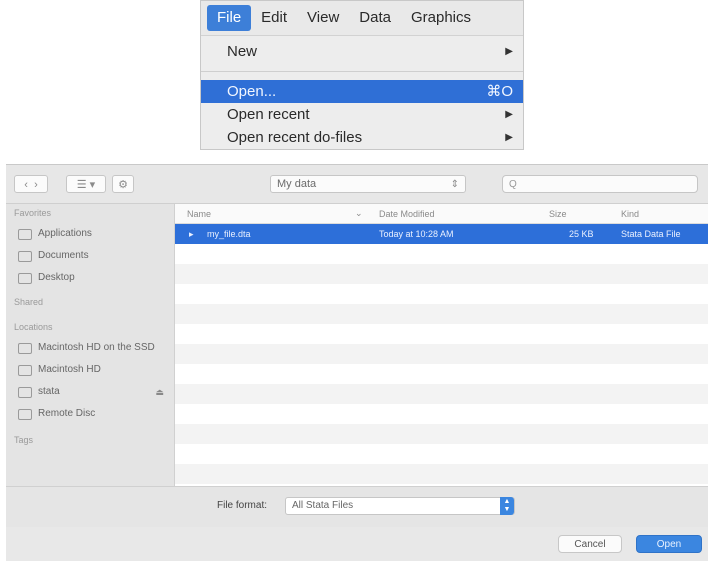 The image size is (708, 561). Describe the element at coordinates (199, 214) in the screenshot. I see `column-name: Name` at that location.